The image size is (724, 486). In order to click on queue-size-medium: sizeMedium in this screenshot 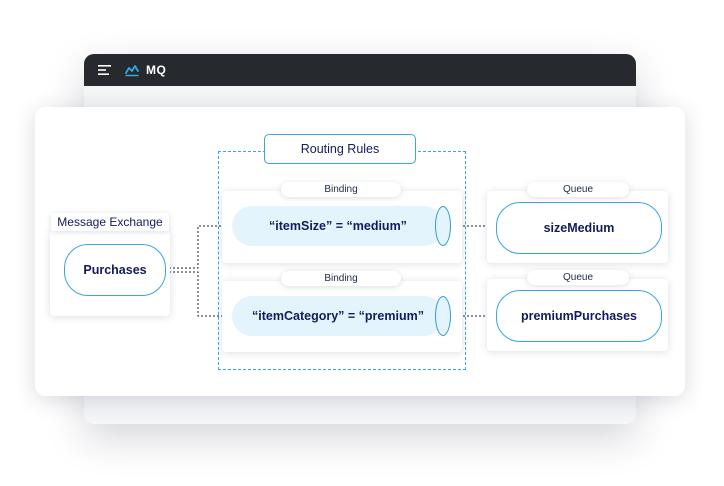, I will do `click(579, 228)`.